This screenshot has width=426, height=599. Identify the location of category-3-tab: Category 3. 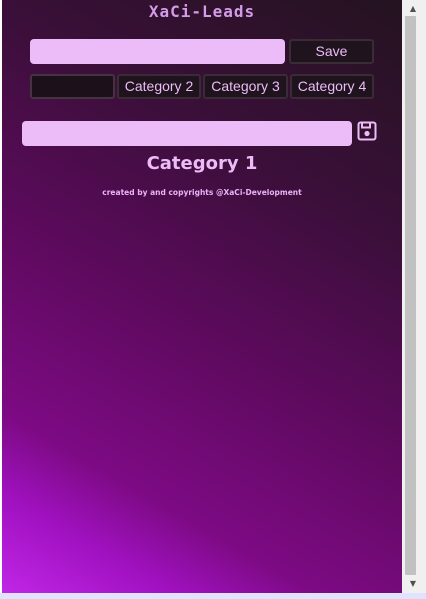
(245, 86).